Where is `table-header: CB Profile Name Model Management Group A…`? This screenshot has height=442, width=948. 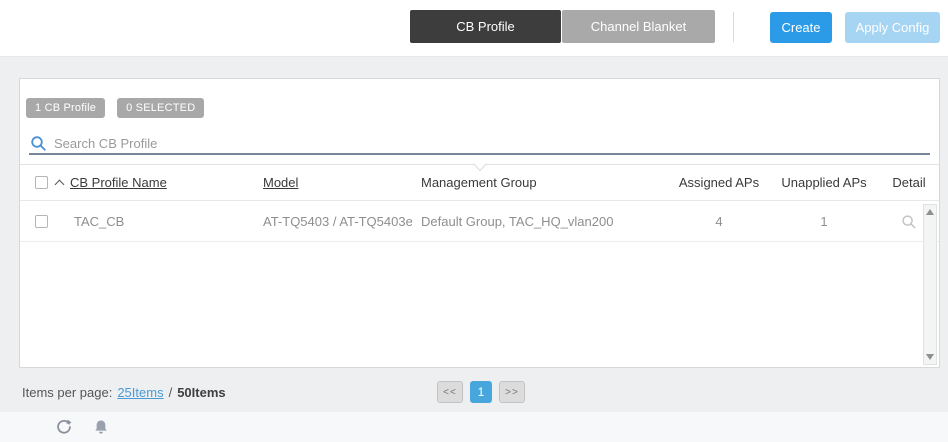
table-header: CB Profile Name Model Management Group A… is located at coordinates (479, 178).